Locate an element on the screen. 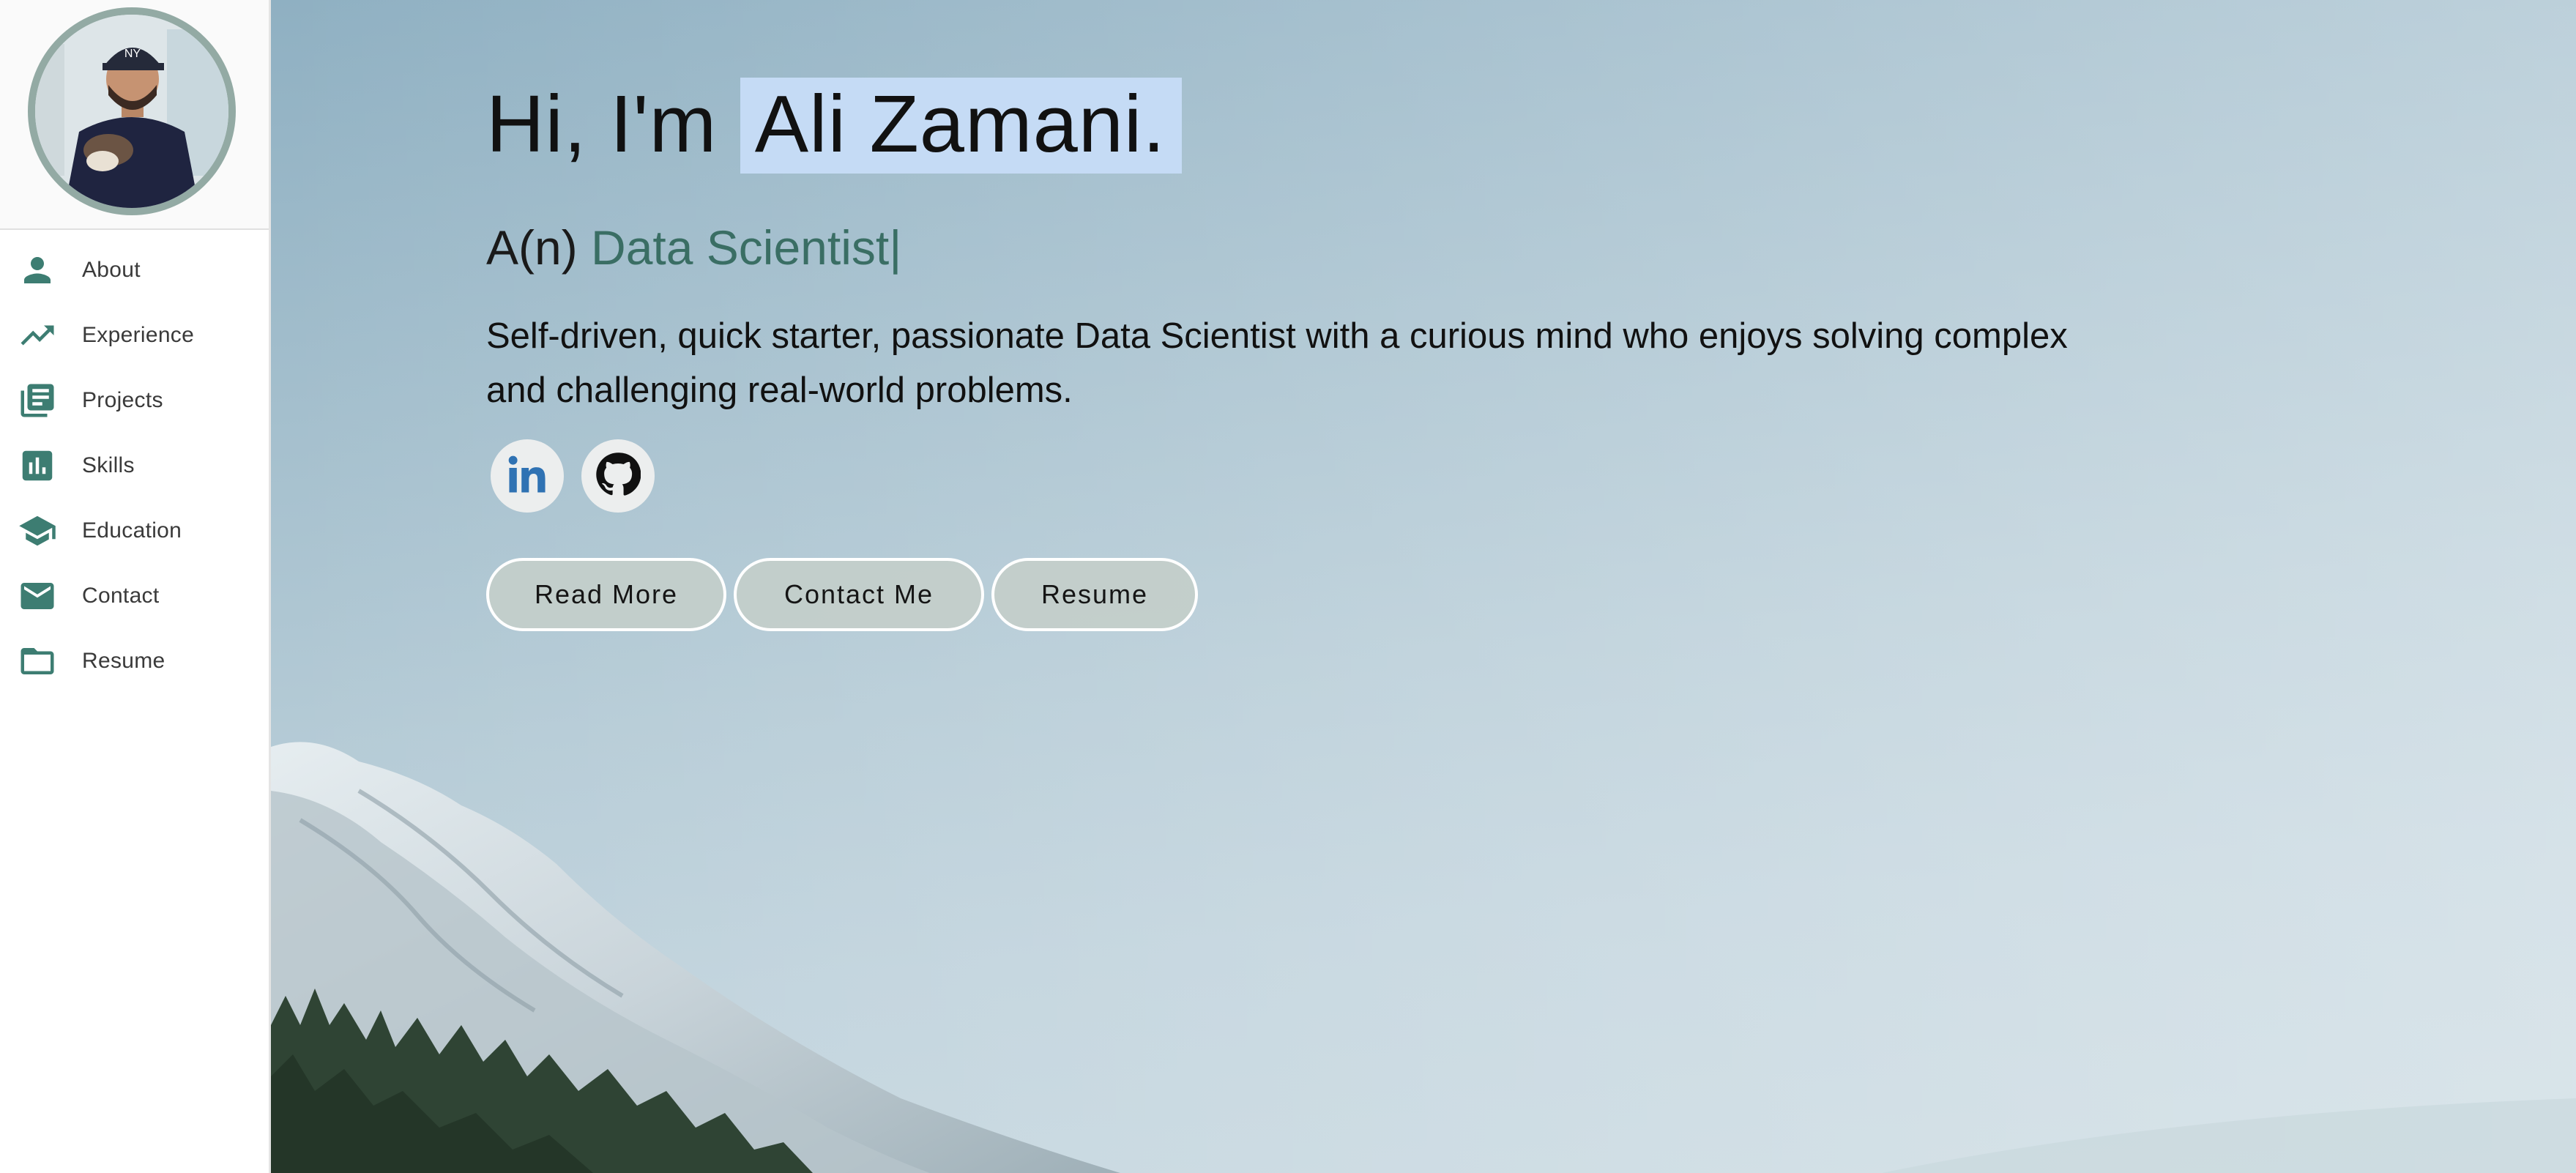 The height and width of the screenshot is (1173, 2576). sidebar-item-label: About is located at coordinates (111, 269).